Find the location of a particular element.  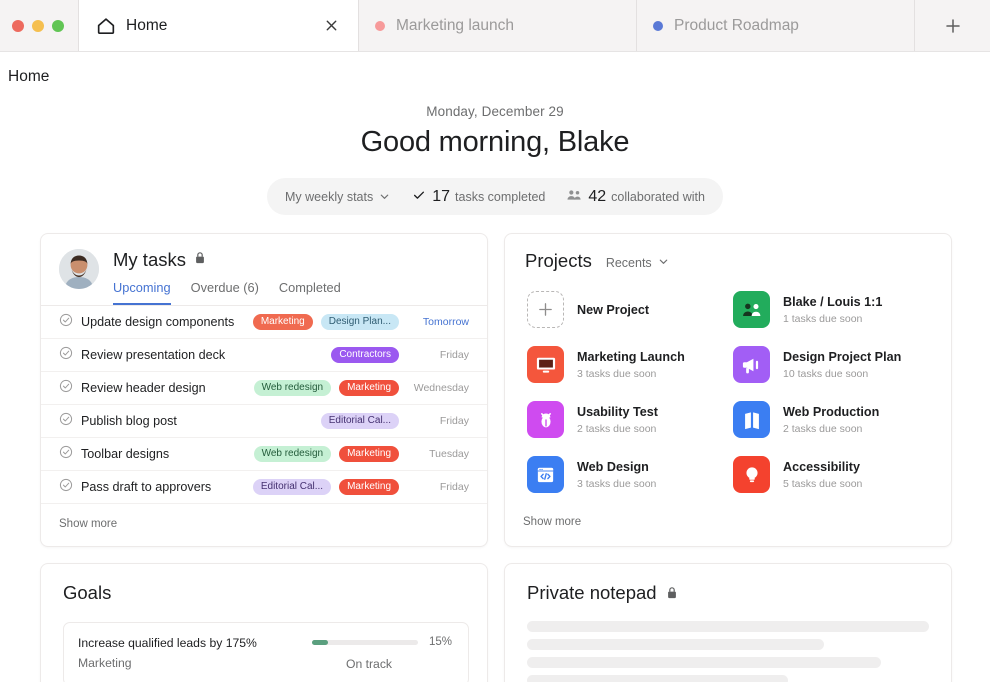

project-item: Design Project Plan 10 tasks due soon is located at coordinates (832, 364).